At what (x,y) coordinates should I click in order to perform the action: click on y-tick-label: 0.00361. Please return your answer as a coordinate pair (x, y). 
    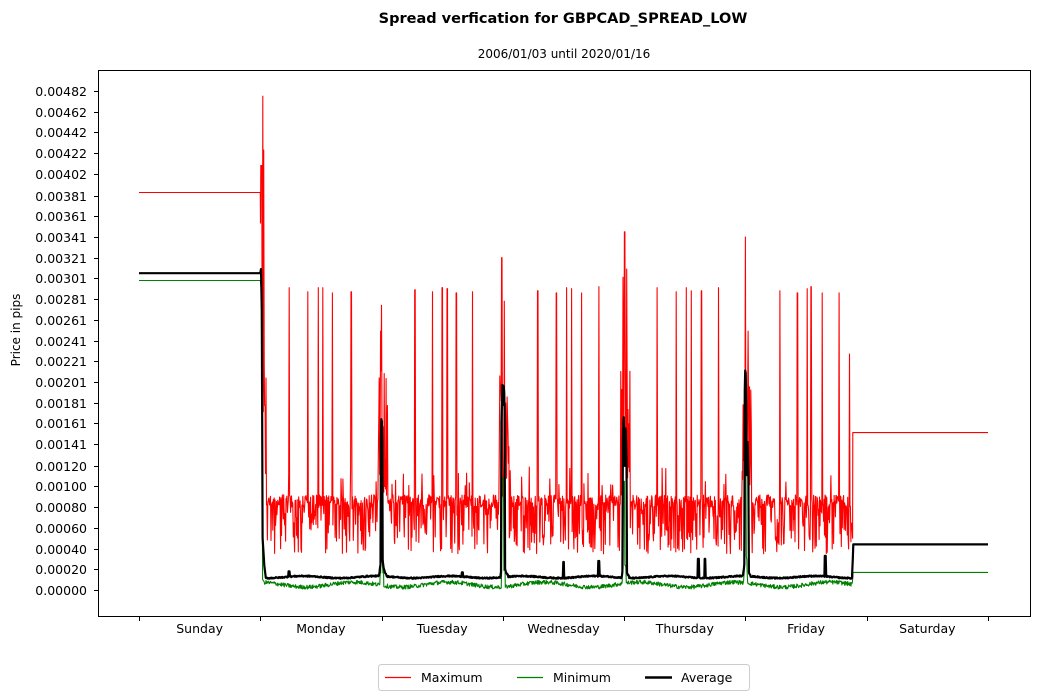
    Looking at the image, I should click on (61, 216).